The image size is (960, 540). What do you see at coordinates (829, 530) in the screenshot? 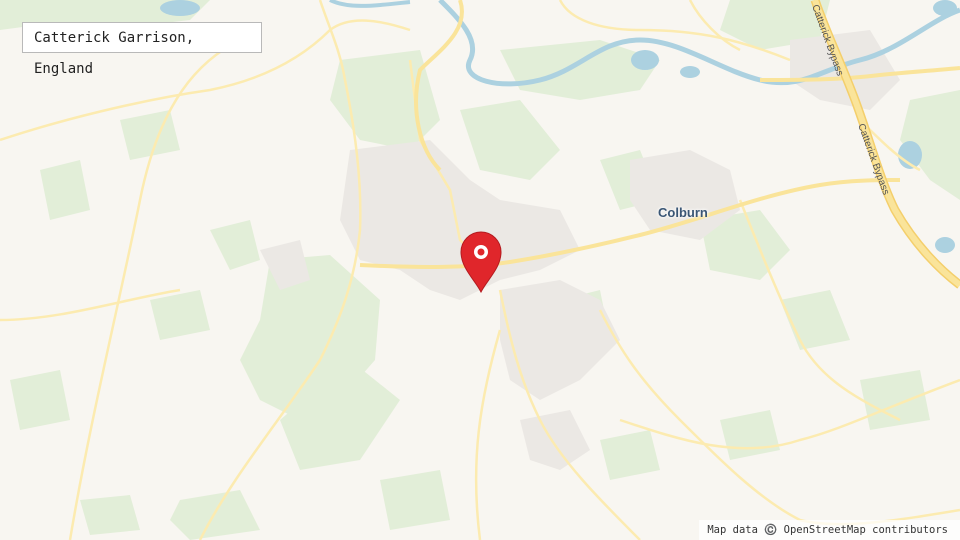
I see `map-attribution: Map data ©️ OpenStreetMap contributors` at bounding box center [829, 530].